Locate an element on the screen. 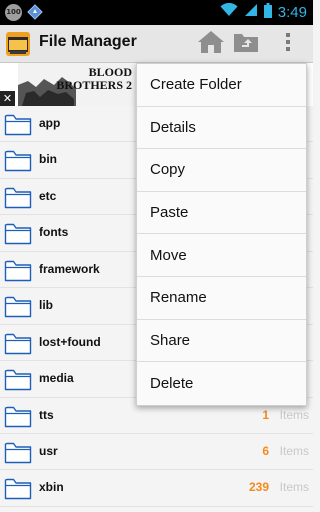  home-icon is located at coordinates (211, 44).